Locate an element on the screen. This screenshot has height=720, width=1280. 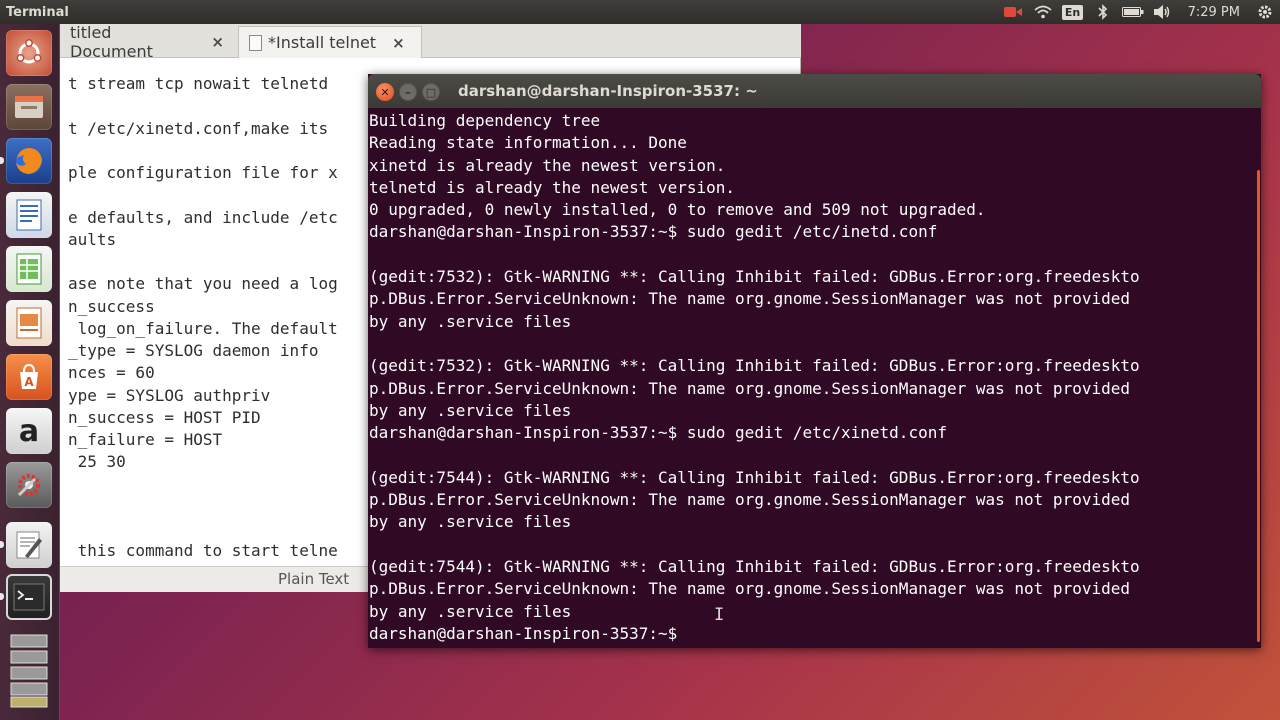
keyboard-language-indicator: En is located at coordinates (1073, 12).